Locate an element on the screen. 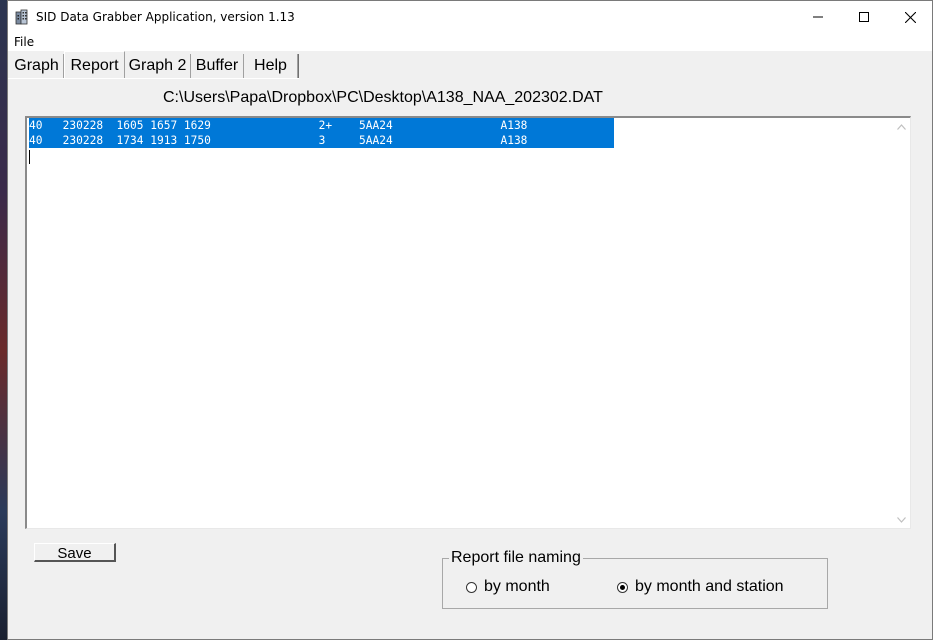  radio-by-month: by month is located at coordinates (508, 587).